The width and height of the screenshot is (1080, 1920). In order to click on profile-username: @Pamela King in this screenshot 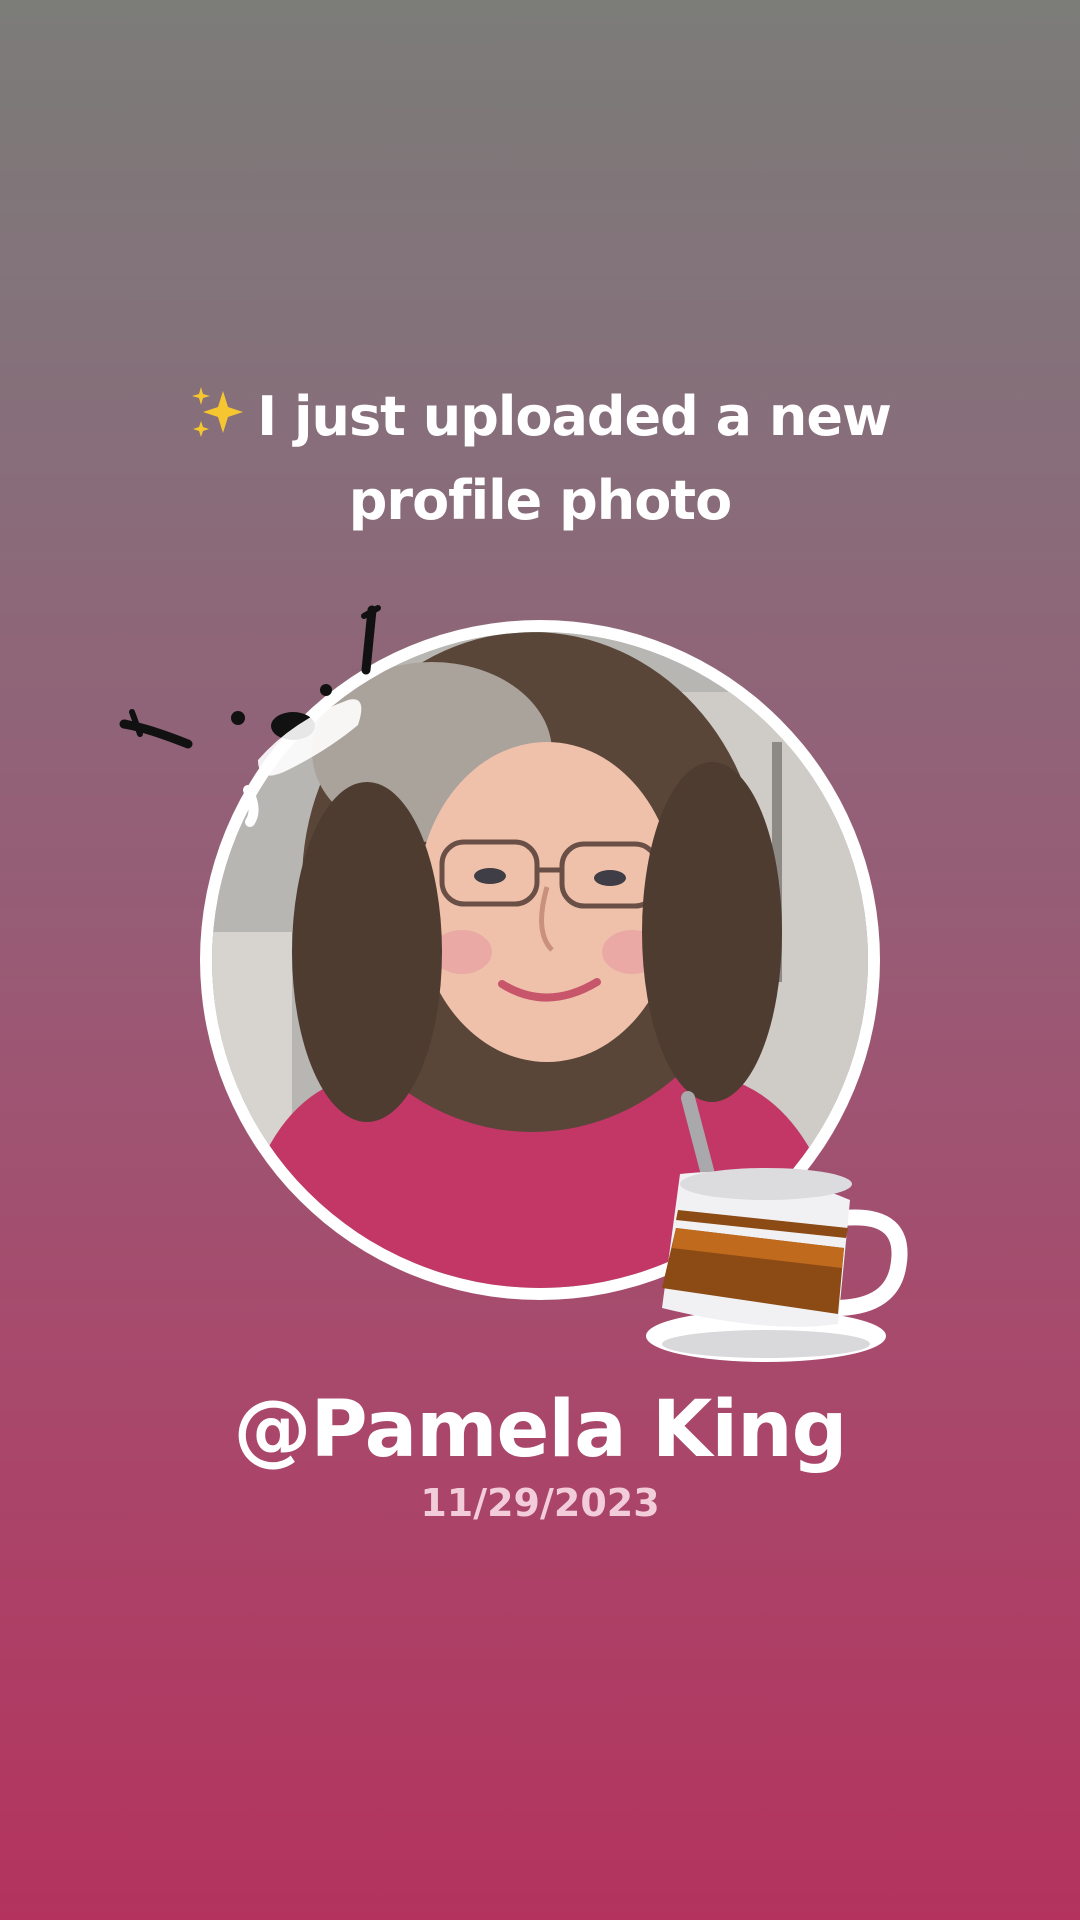, I will do `click(540, 1430)`.